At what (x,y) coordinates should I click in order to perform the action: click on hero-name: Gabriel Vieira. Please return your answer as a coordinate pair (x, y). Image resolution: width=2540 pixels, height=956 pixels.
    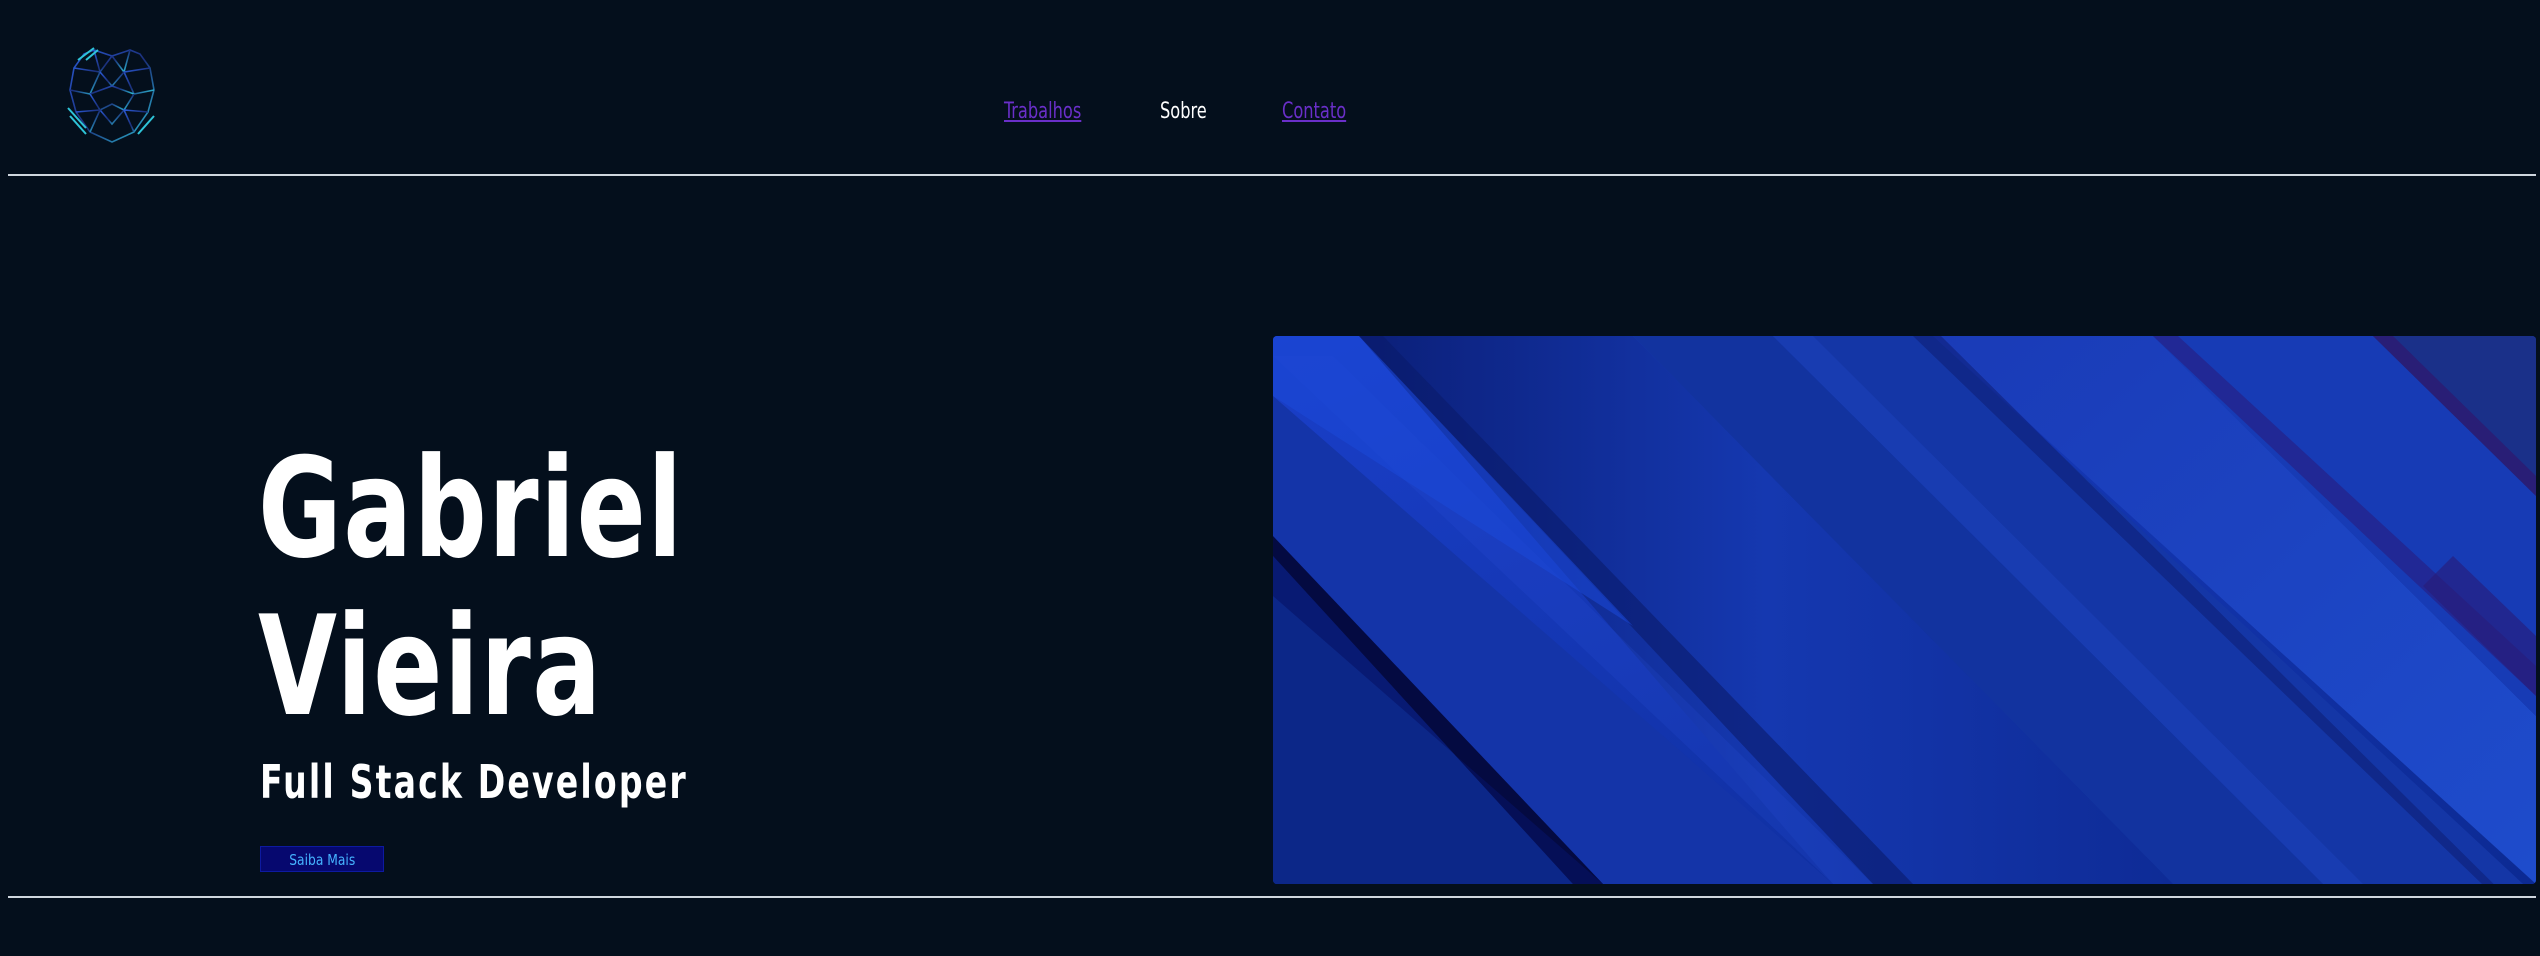
    Looking at the image, I should click on (471, 588).